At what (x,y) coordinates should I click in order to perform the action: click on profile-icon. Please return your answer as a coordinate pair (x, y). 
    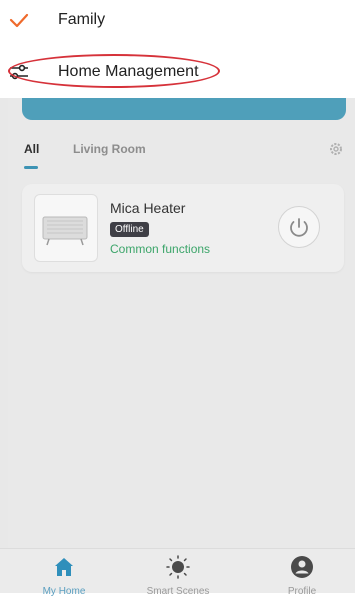
    Looking at the image, I should click on (302, 567).